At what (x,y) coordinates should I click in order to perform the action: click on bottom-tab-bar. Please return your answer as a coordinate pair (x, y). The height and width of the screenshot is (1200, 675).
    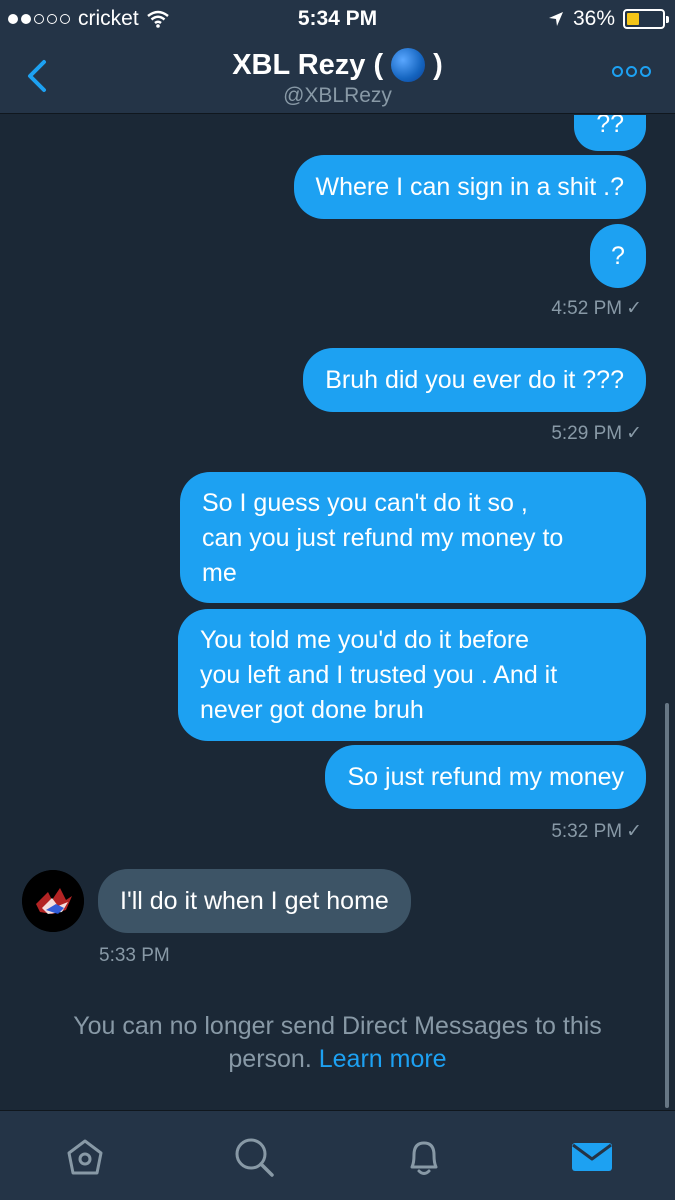
    Looking at the image, I should click on (337, 1155).